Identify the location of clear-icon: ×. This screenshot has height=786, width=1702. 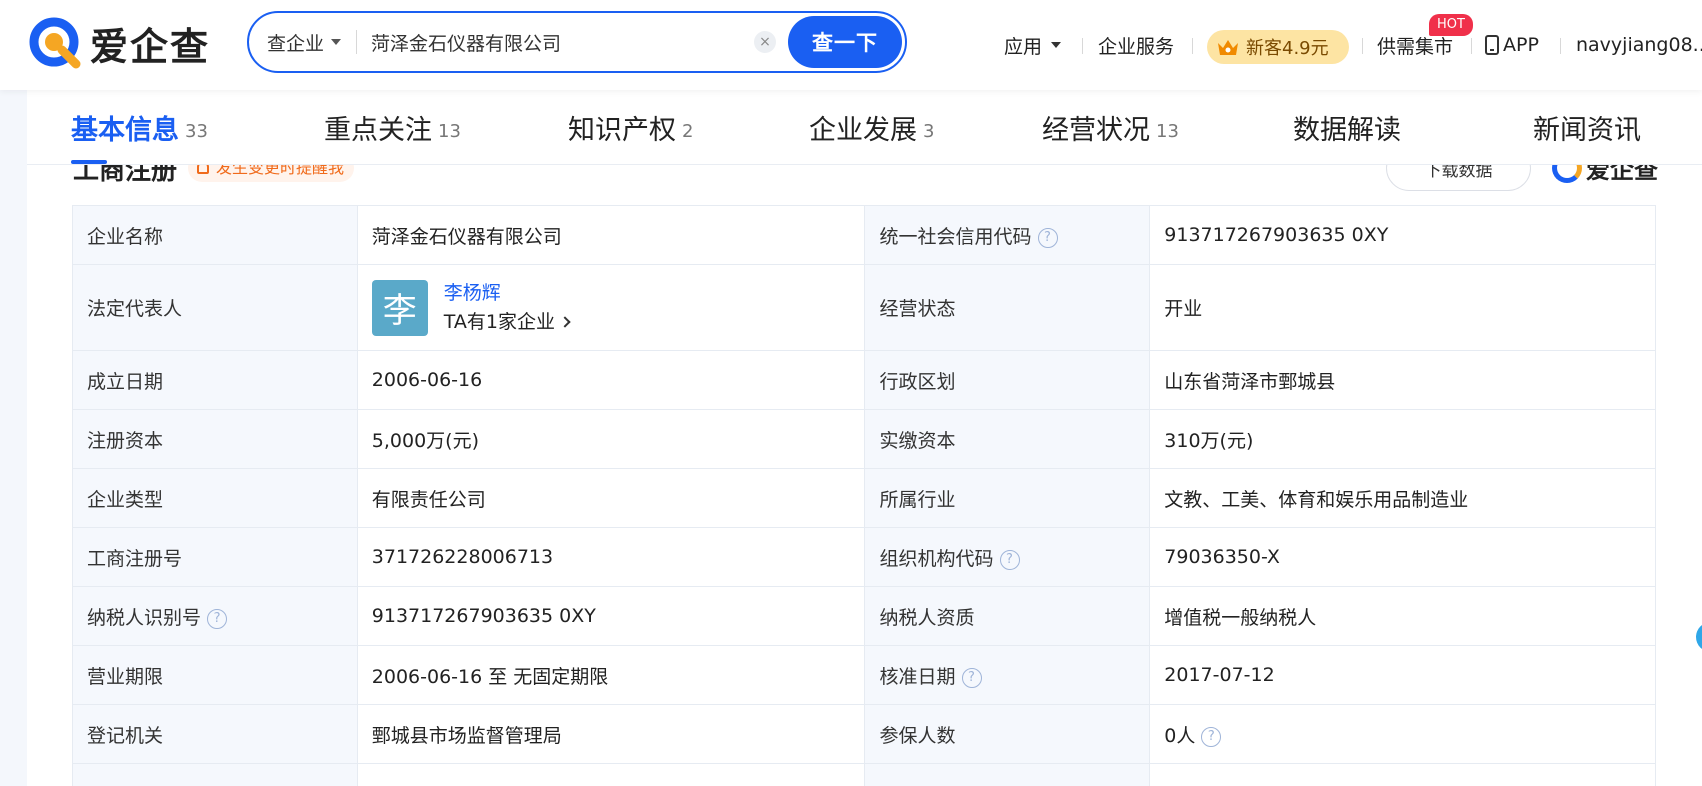
(765, 42).